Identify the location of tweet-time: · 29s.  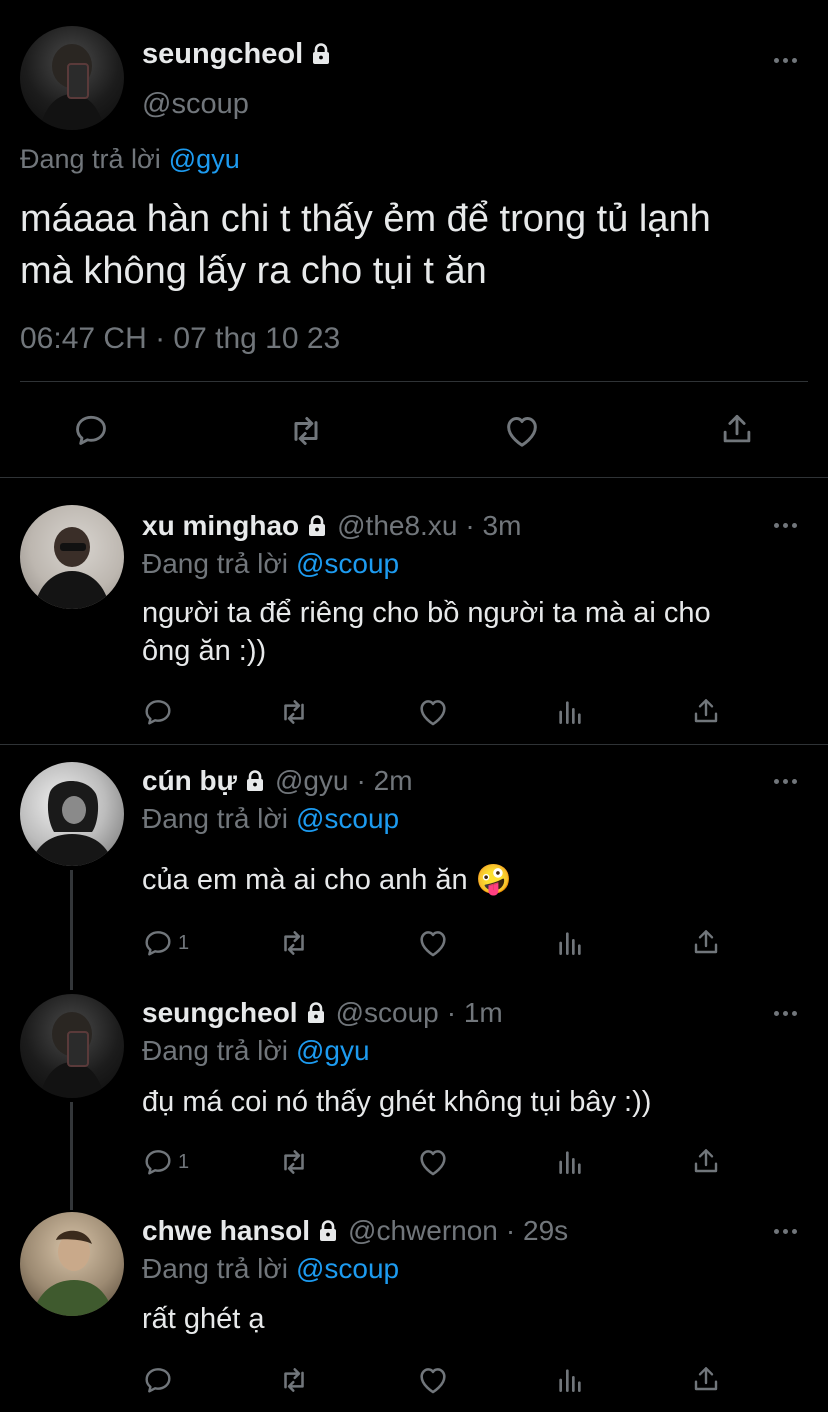
(537, 1231).